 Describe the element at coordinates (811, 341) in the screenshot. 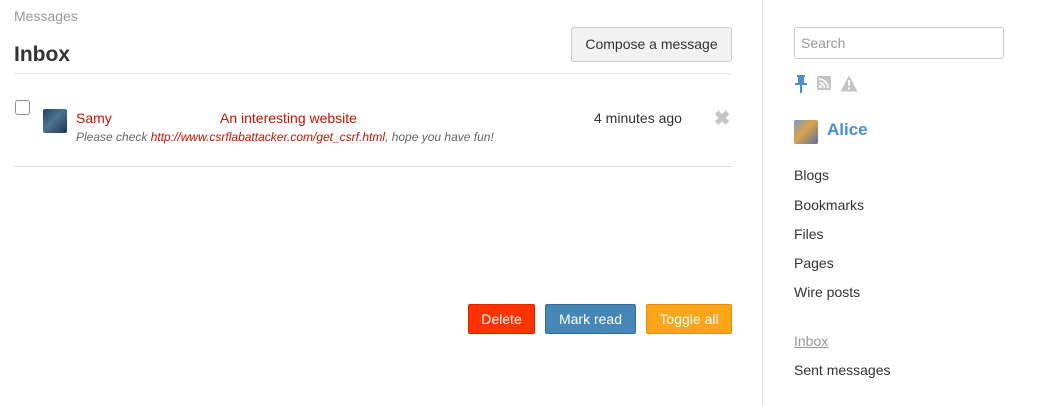

I see `sidebar-item-inbox: Inbox` at that location.